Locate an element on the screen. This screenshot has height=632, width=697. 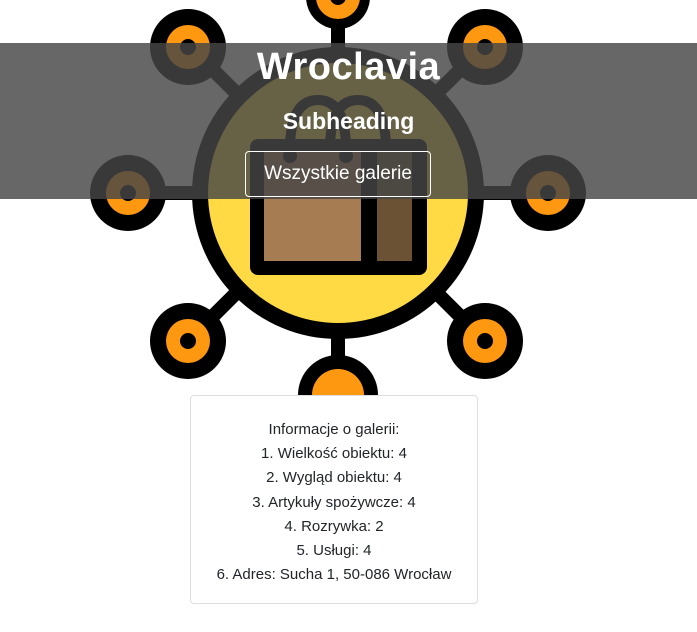
info-item-groceries: 3. Artykuły spożywcze: 4 is located at coordinates (334, 502).